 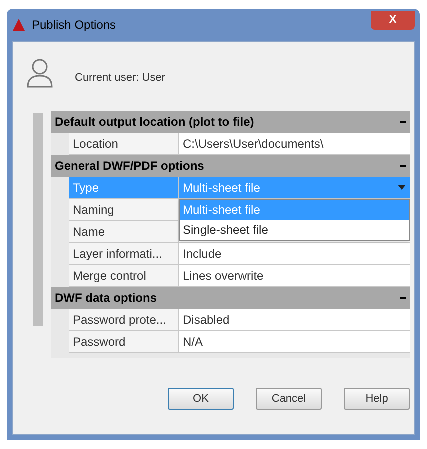 What do you see at coordinates (230, 122) in the screenshot?
I see `section-header: Default output location (plot to file)` at bounding box center [230, 122].